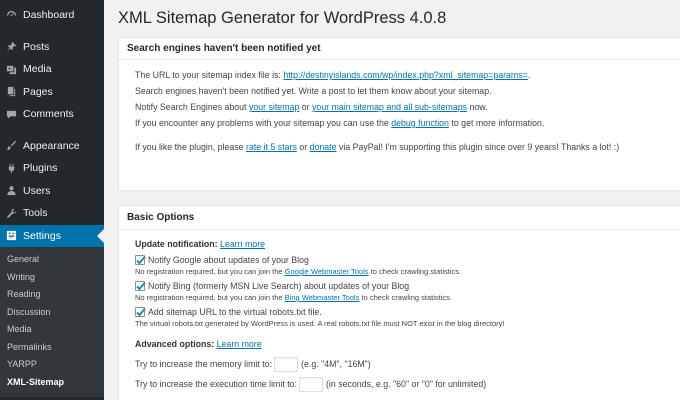 The width and height of the screenshot is (680, 400). I want to click on menu-label: Tools, so click(35, 213).